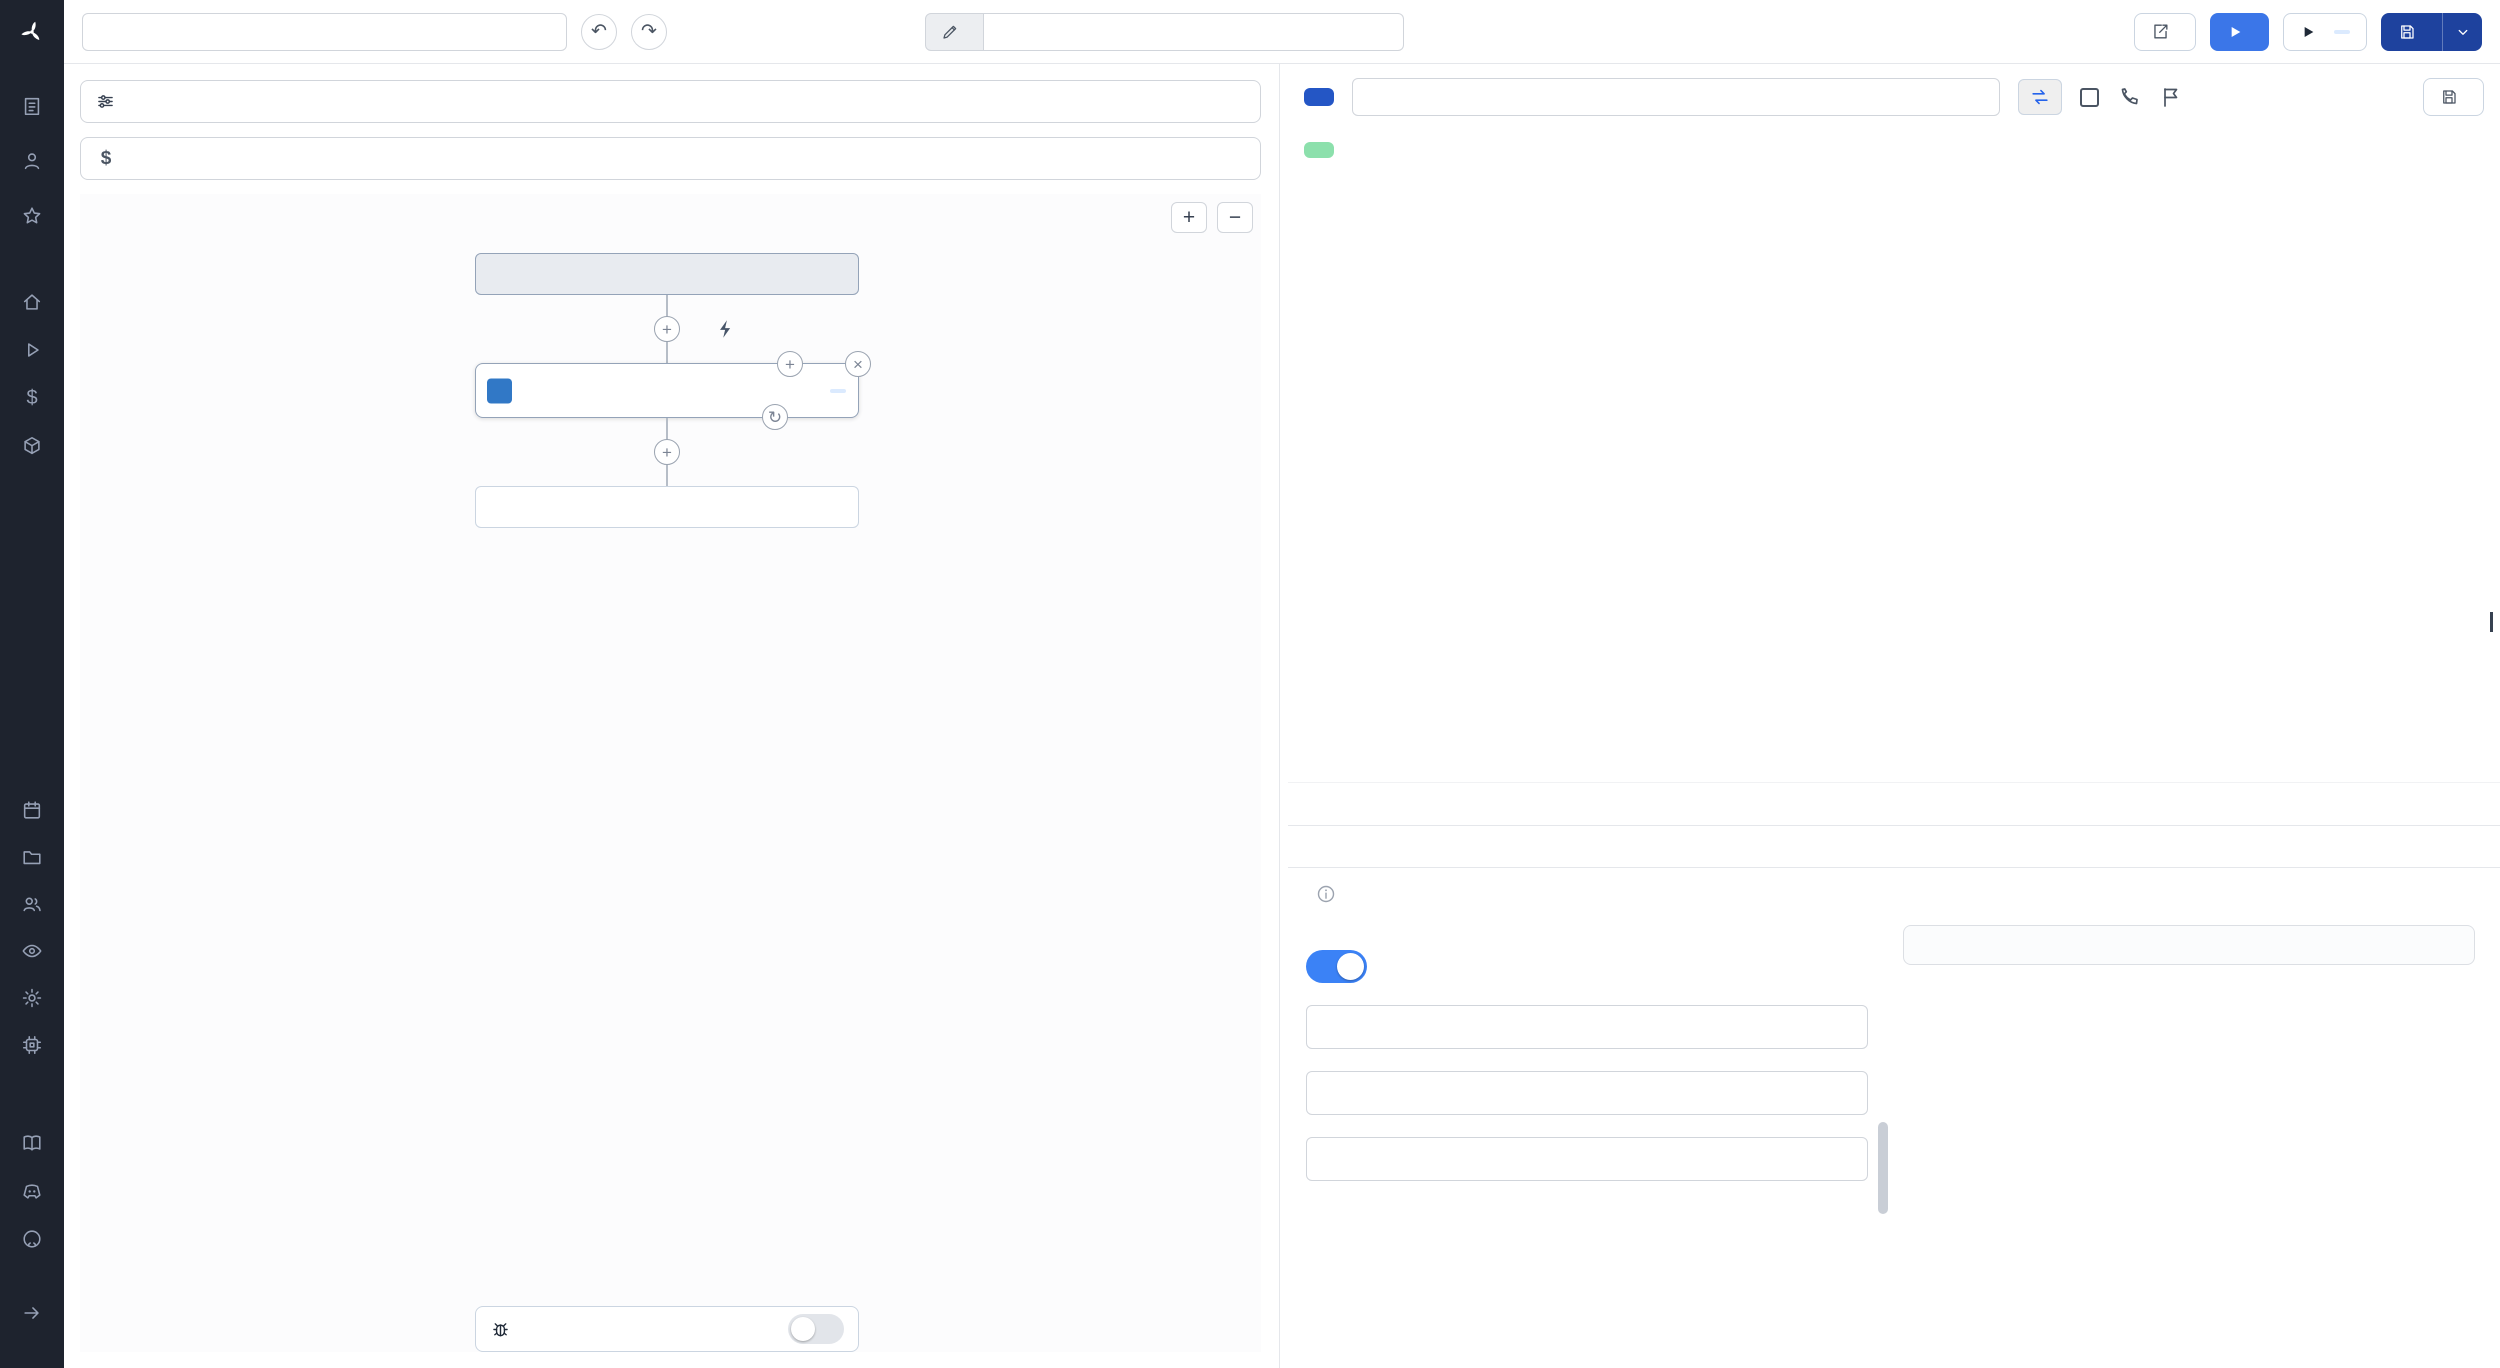 This screenshot has width=2500, height=1368. What do you see at coordinates (32, 302) in the screenshot?
I see `home-icon` at bounding box center [32, 302].